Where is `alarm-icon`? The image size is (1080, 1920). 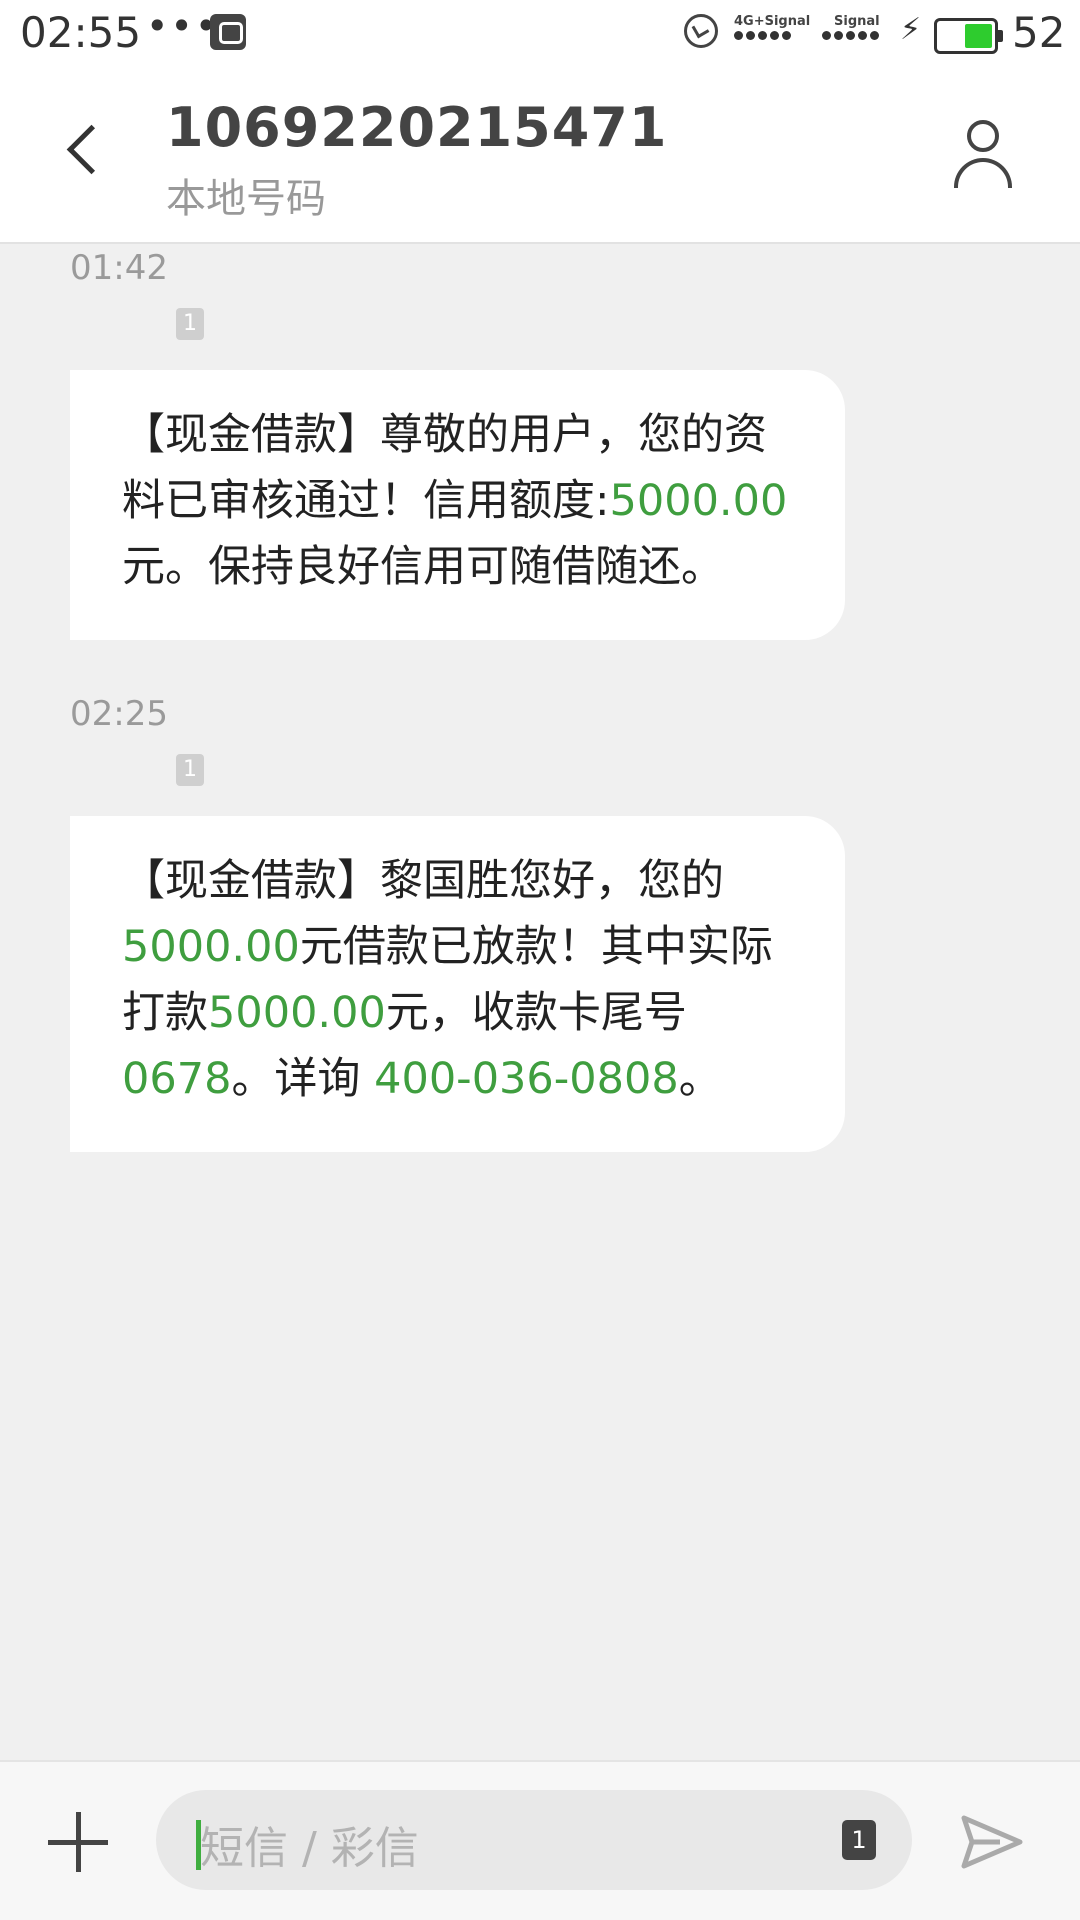 alarm-icon is located at coordinates (701, 31).